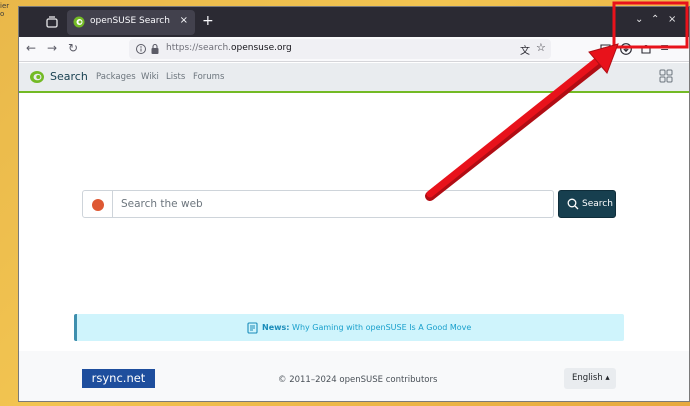 The image size is (690, 406). I want to click on duckduckgo-icon, so click(98, 205).